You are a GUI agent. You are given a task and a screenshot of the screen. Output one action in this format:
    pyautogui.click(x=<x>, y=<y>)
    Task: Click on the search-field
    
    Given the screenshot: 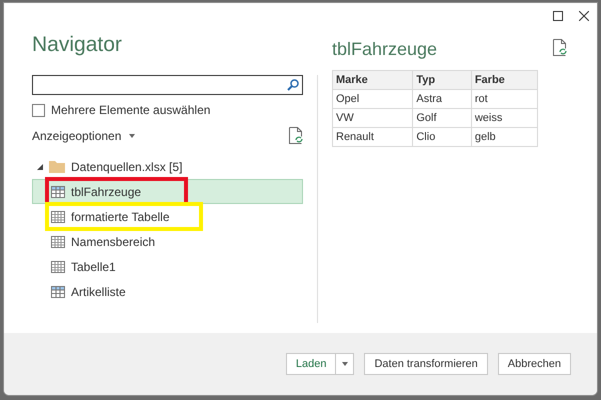 What is the action you would take?
    pyautogui.click(x=167, y=85)
    